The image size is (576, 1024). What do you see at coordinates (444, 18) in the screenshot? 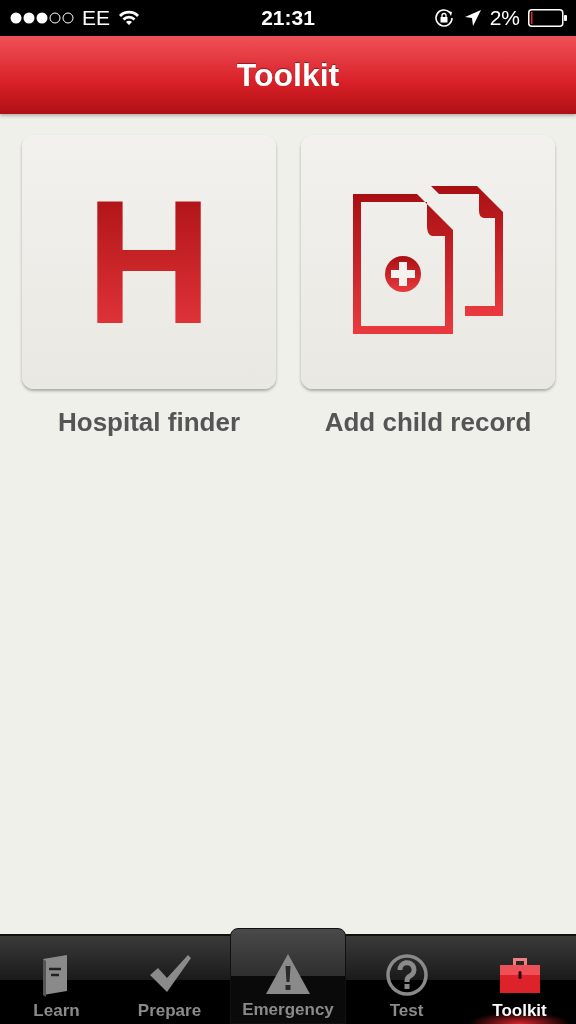
I see `rotation-lock-icon` at bounding box center [444, 18].